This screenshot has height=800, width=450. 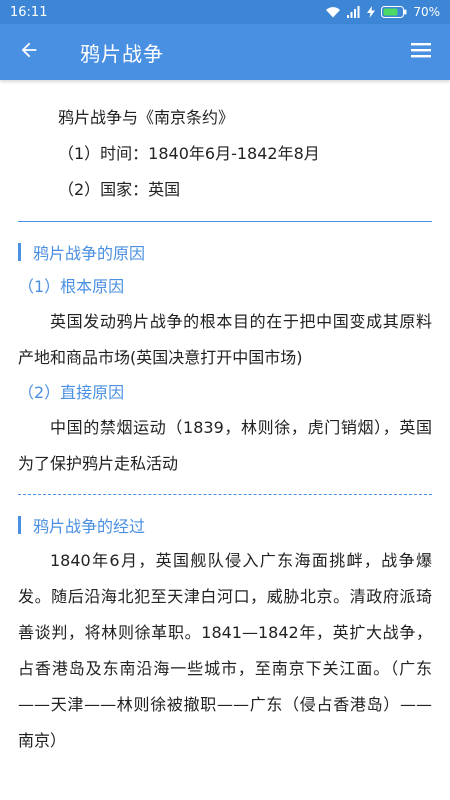 I want to click on divider, so click(x=225, y=221).